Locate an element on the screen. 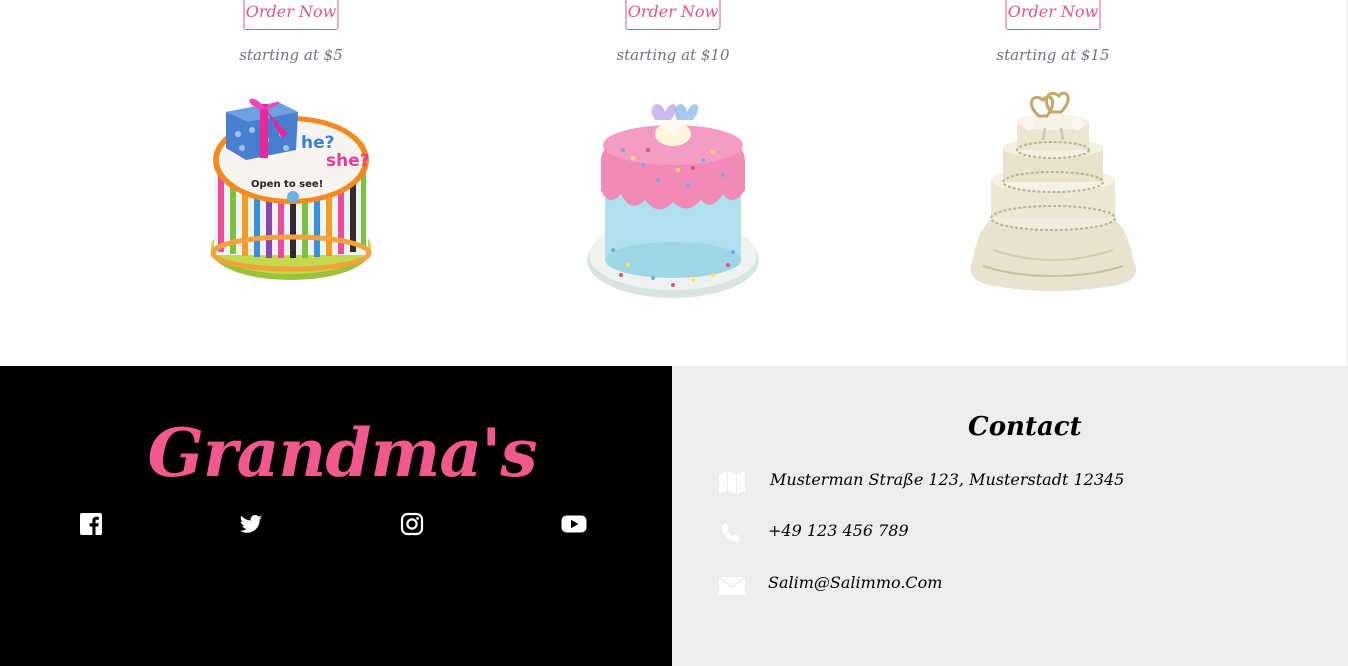 The image size is (1348, 666). contact-address: Musterman Straße 123, Musterstadt 12345 is located at coordinates (947, 479).